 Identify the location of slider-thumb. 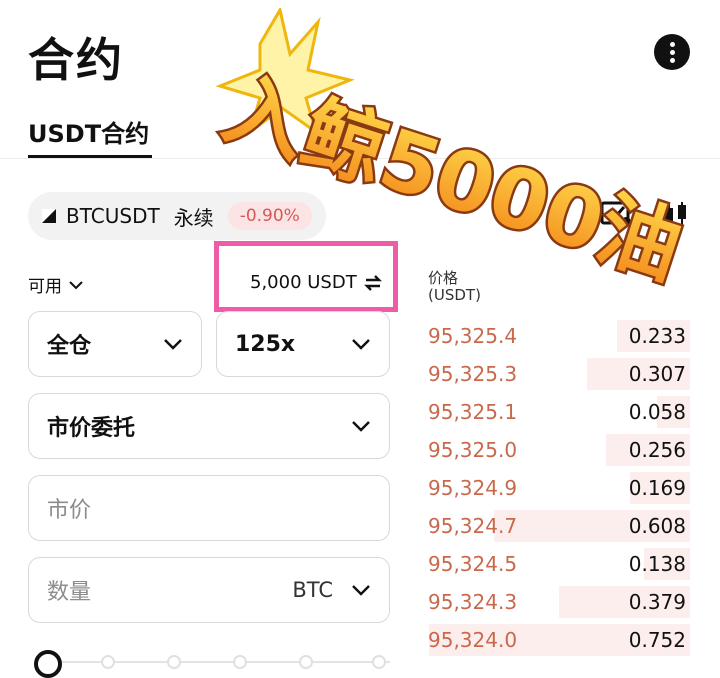
(48, 664).